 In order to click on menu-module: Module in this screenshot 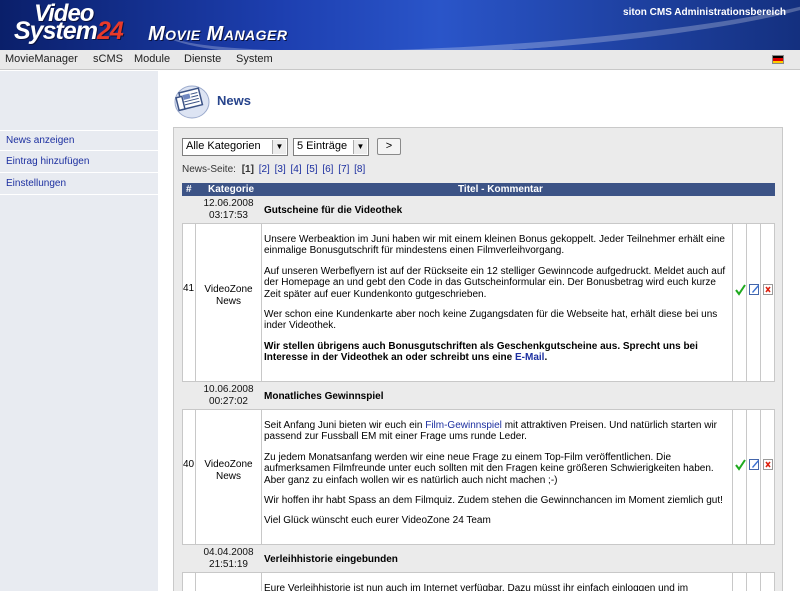, I will do `click(152, 59)`.